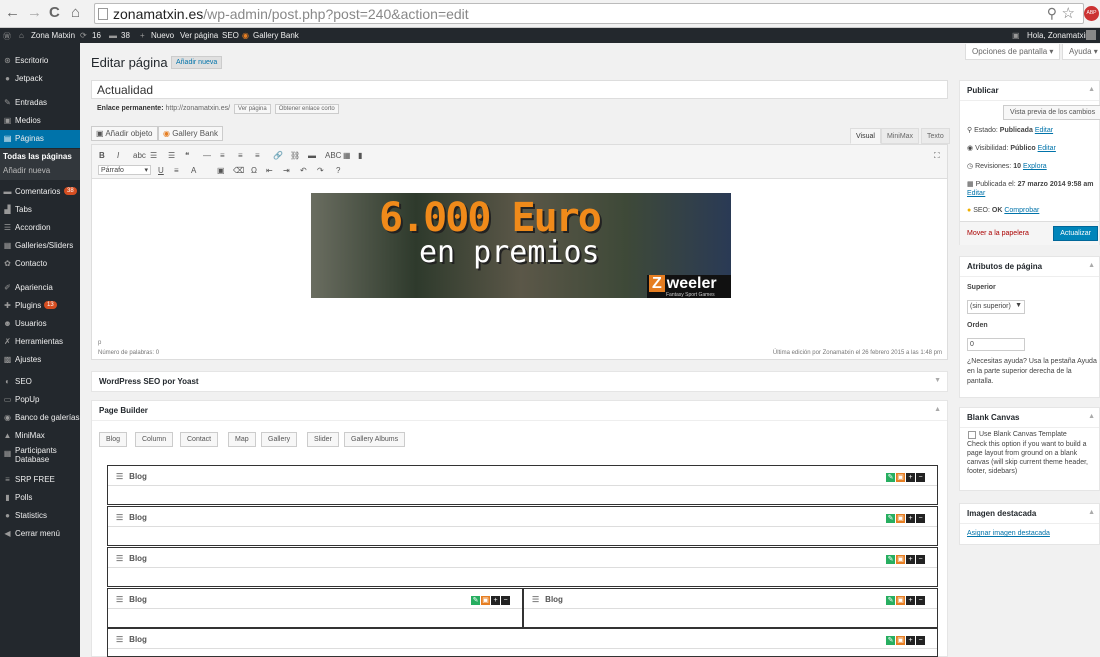 The image size is (1100, 657). What do you see at coordinates (230, 35) in the screenshot?
I see `seo-link: SEO` at bounding box center [230, 35].